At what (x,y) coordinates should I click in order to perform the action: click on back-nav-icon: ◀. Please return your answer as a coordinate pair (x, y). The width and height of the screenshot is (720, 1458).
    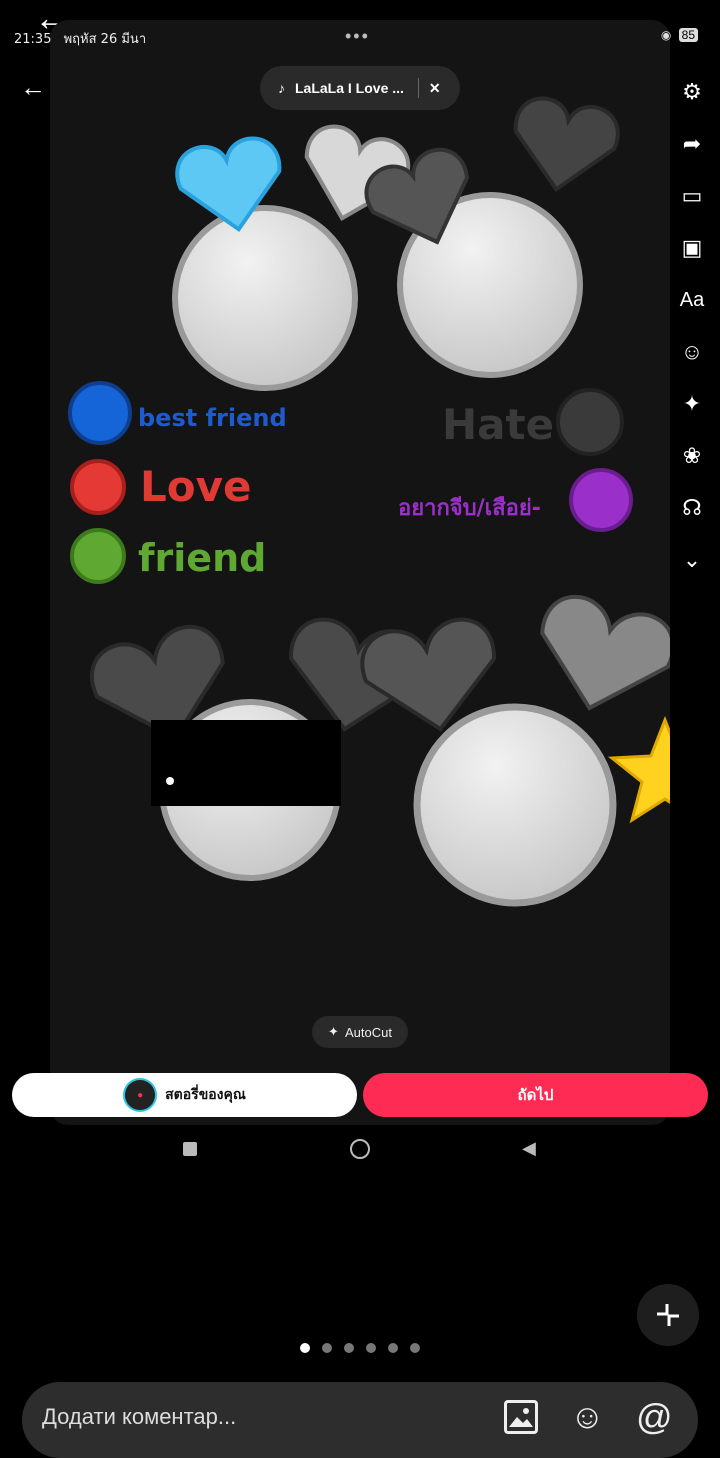
    Looking at the image, I should click on (529, 1148).